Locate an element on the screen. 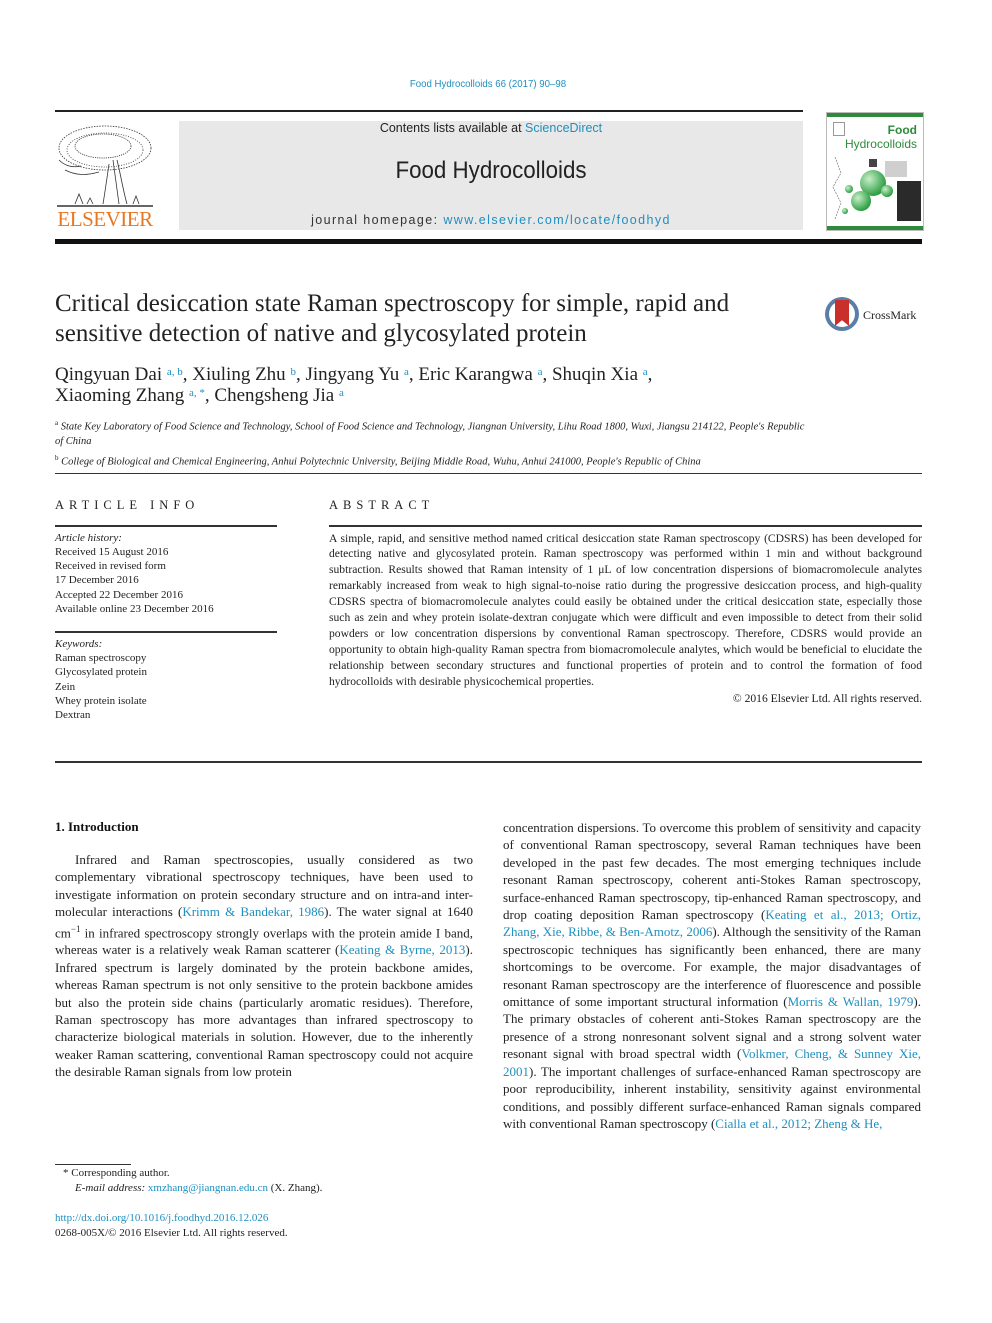 The image size is (992, 1323). crossmark-icon is located at coordinates (842, 314).